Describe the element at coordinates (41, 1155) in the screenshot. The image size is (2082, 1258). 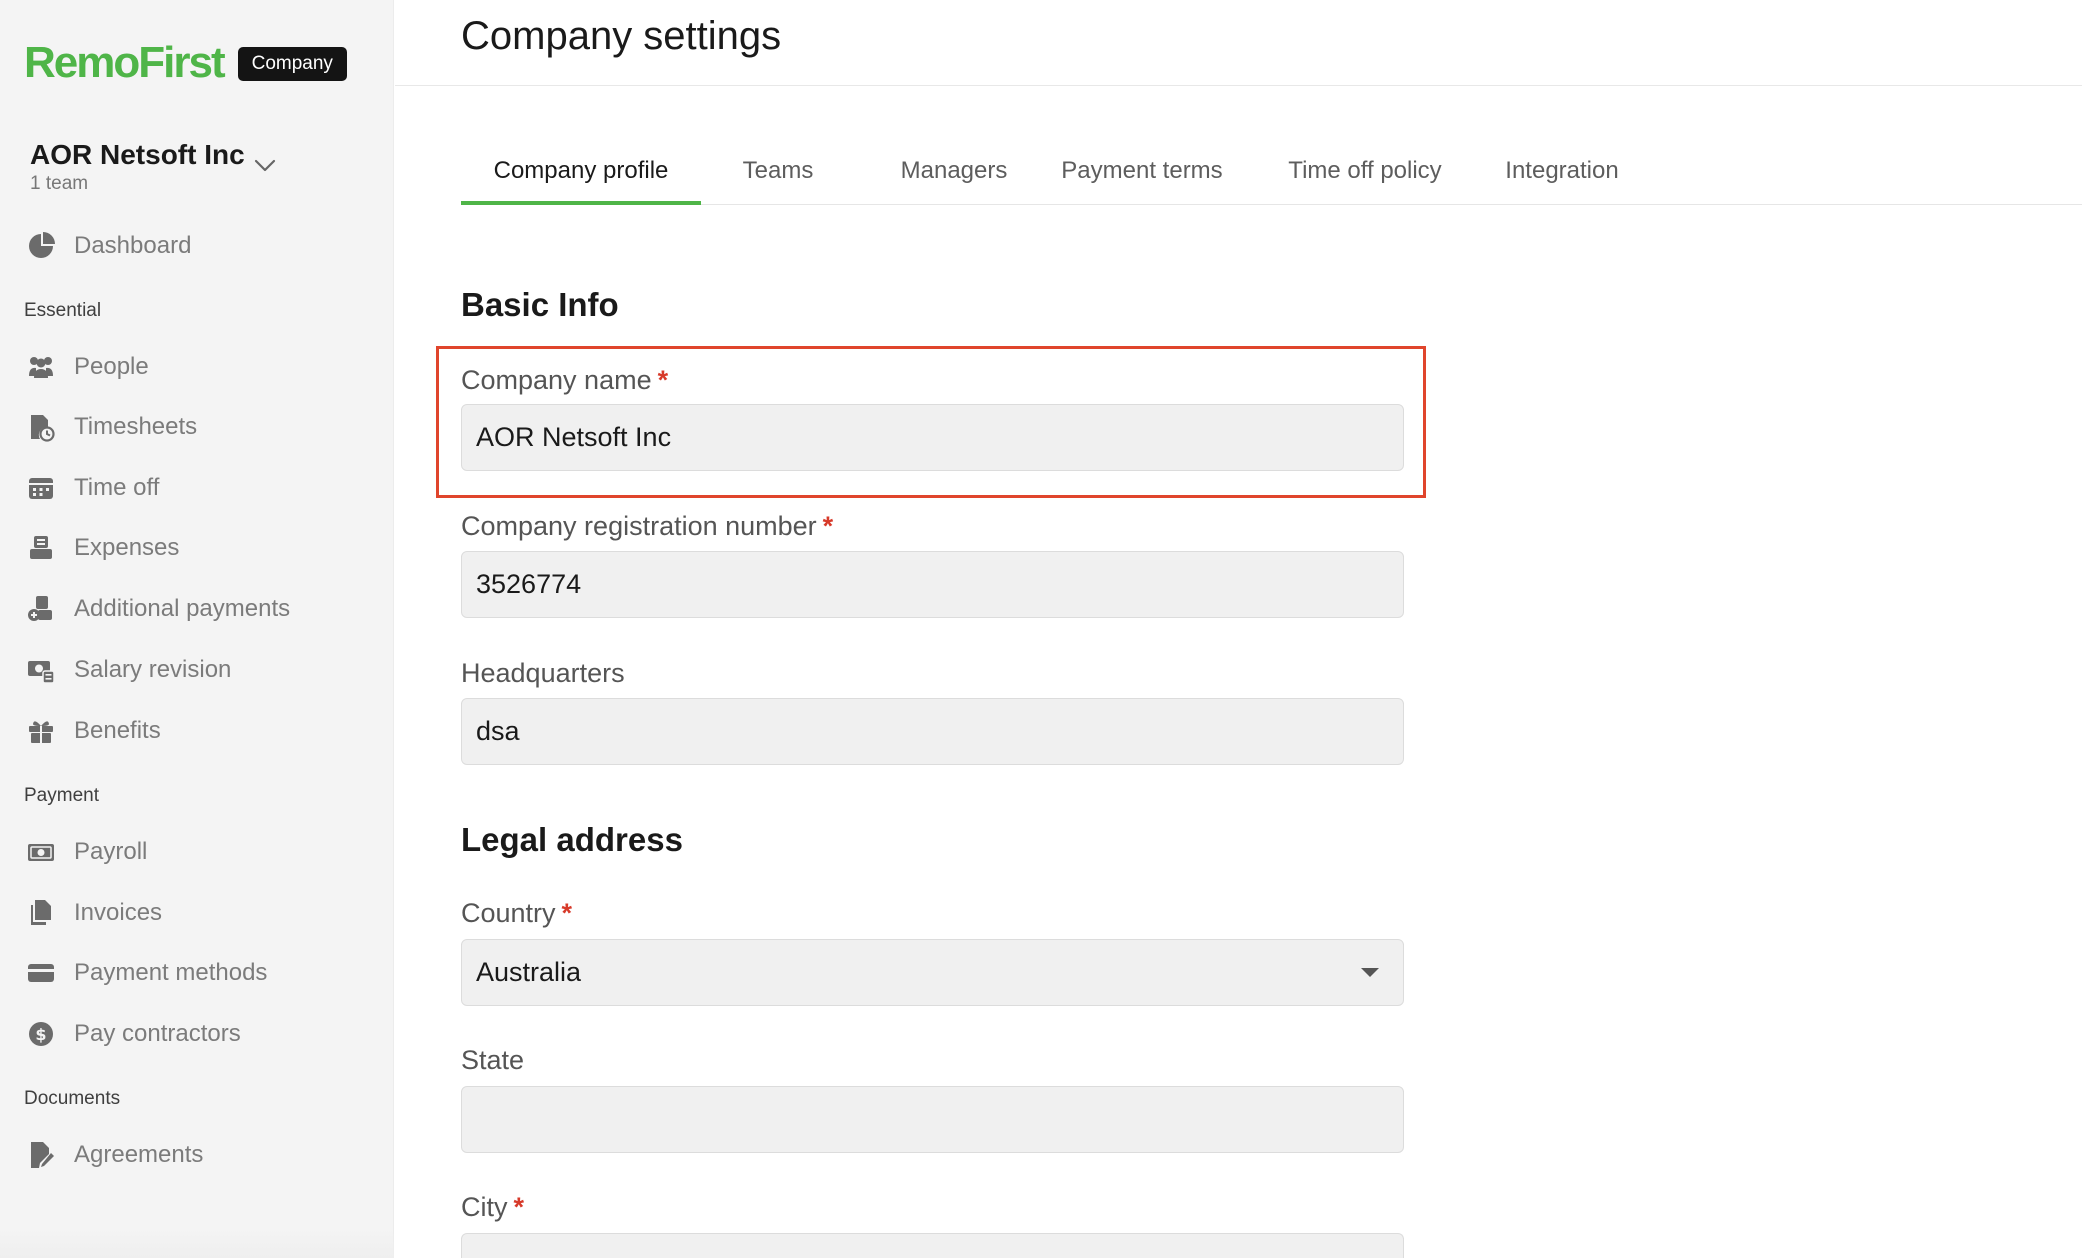
I see `signed-document-icon` at that location.